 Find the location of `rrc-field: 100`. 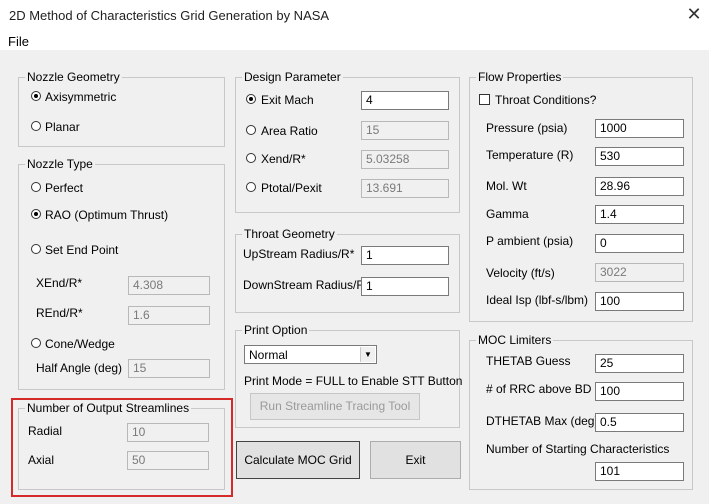

rrc-field: 100 is located at coordinates (639, 391).